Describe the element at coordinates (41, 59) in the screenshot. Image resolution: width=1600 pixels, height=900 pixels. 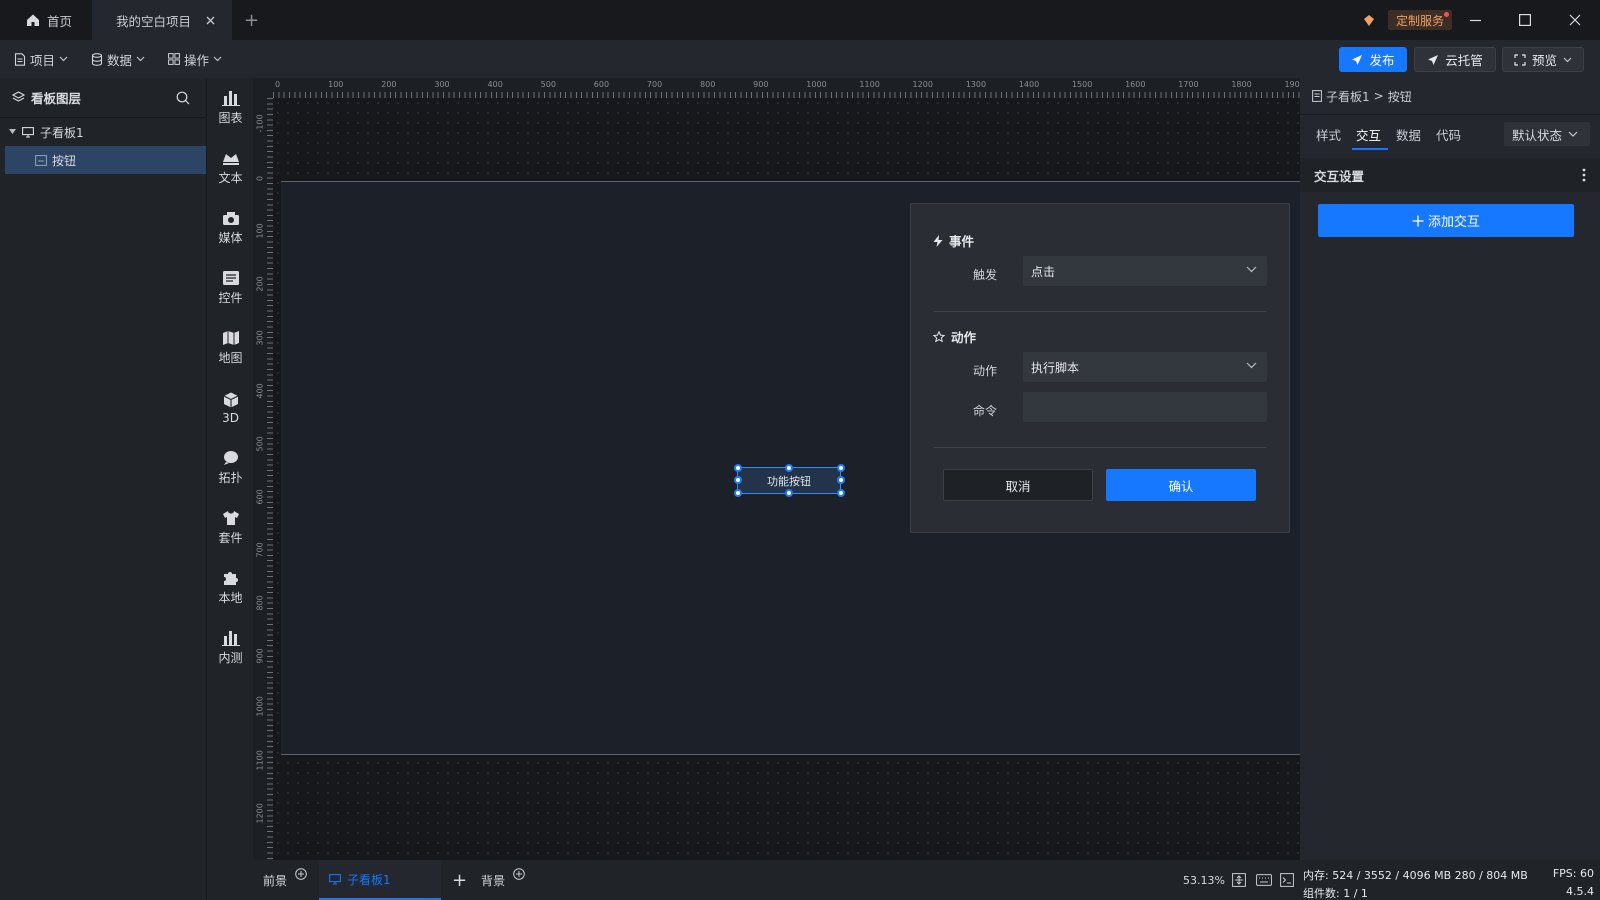
I see `menu-project: 项目` at that location.